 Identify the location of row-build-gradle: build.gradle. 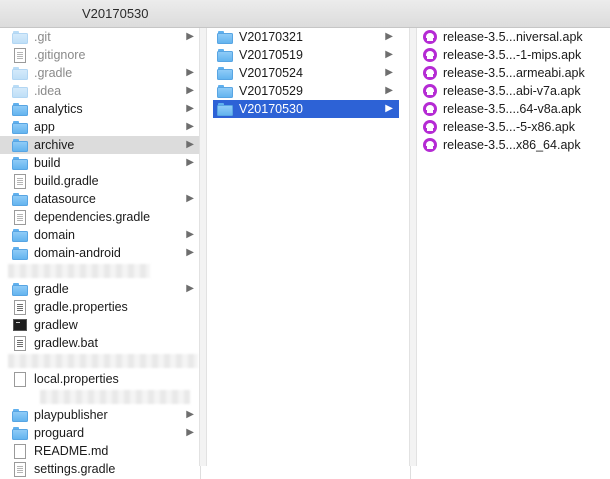
(100, 181).